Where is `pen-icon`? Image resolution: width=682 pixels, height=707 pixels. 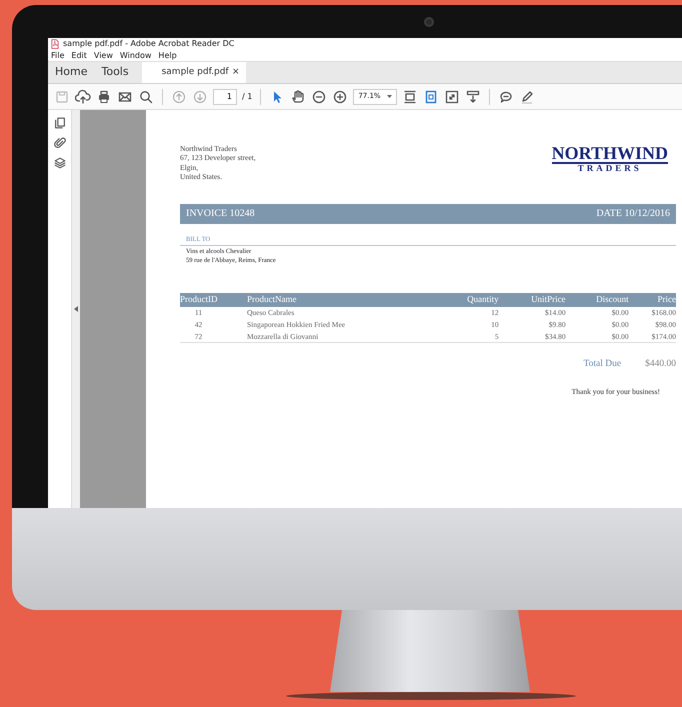 pen-icon is located at coordinates (527, 96).